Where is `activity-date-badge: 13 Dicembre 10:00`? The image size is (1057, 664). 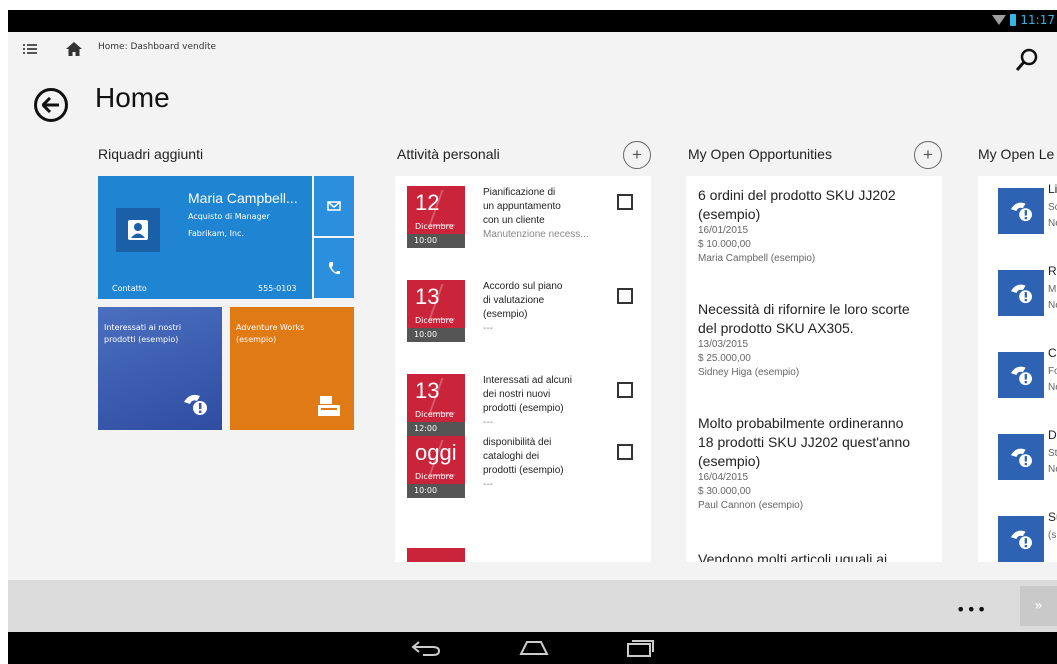
activity-date-badge: 13 Dicembre 10:00 is located at coordinates (436, 311).